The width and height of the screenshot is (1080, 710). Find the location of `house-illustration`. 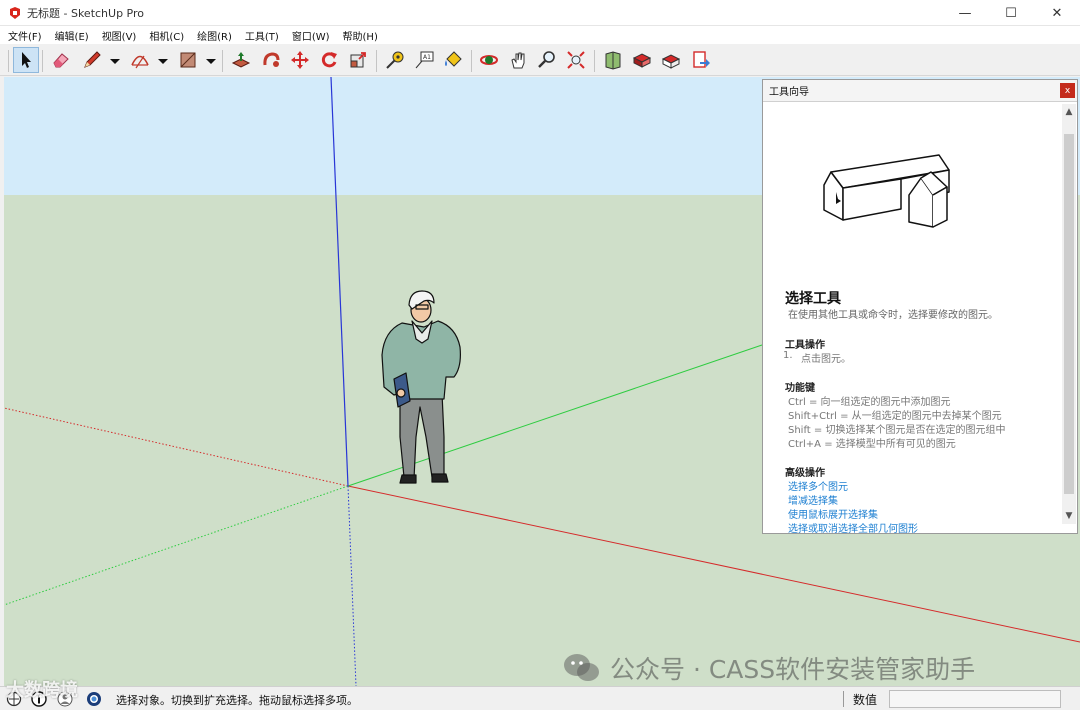

house-illustration is located at coordinates (886, 191).